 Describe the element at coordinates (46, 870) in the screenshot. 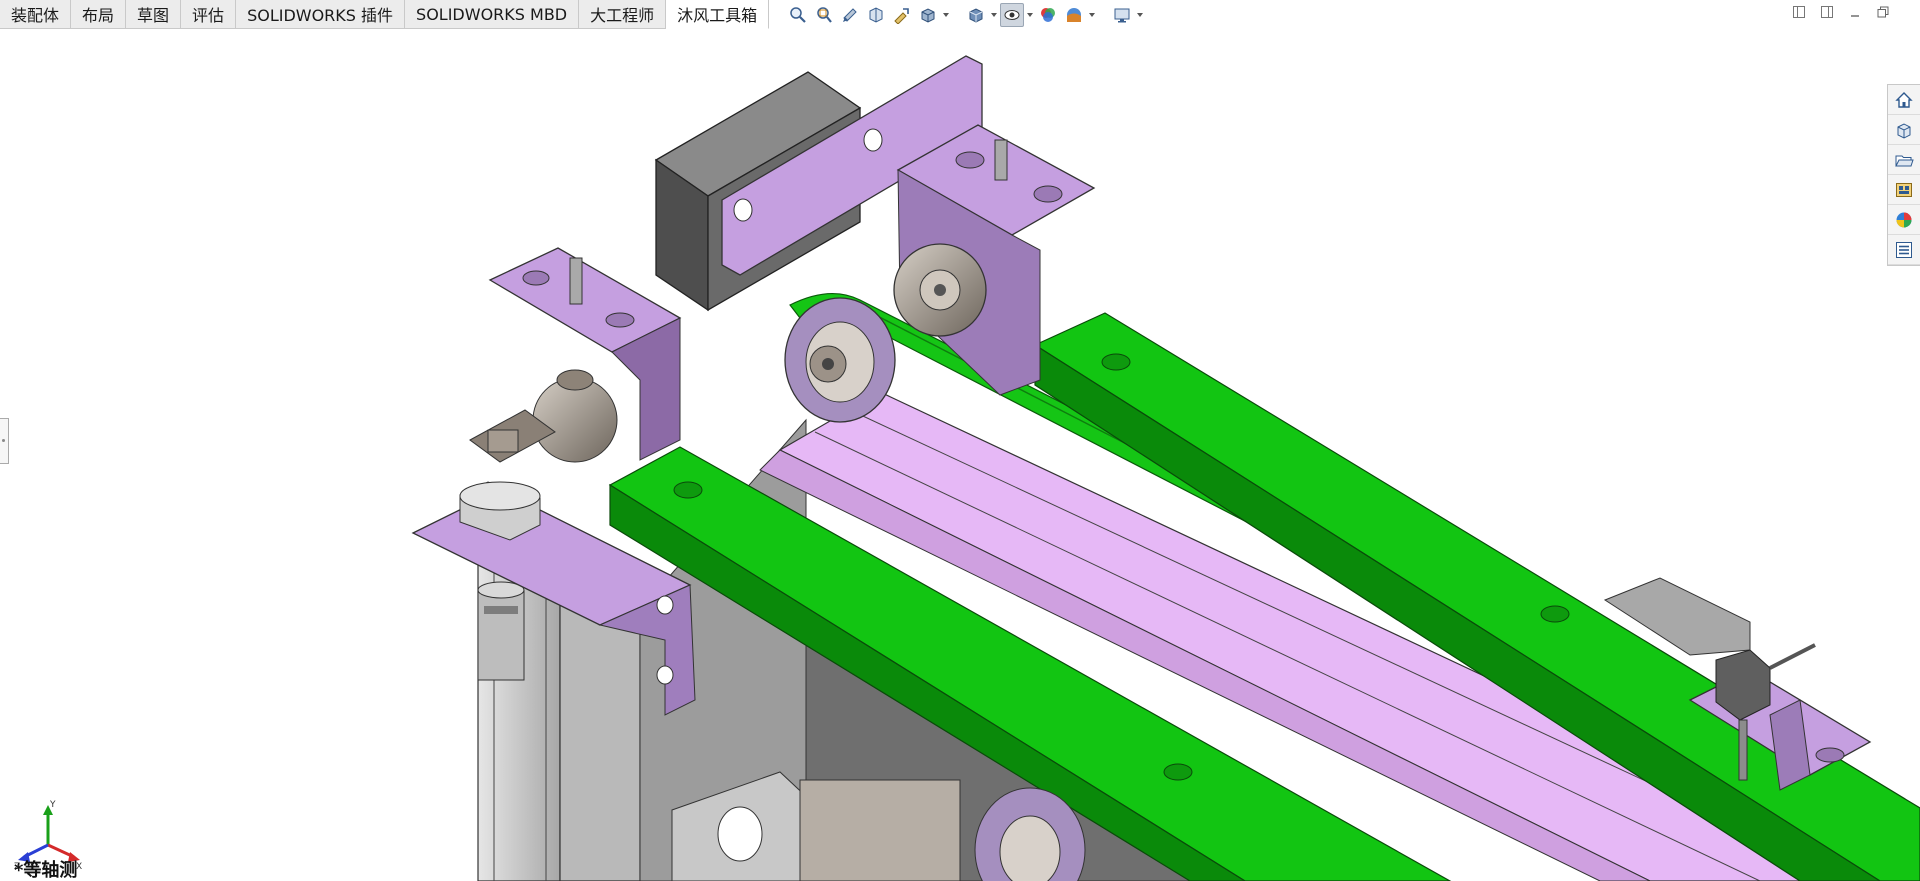

I see `view-orientation-label: *等轴测` at that location.